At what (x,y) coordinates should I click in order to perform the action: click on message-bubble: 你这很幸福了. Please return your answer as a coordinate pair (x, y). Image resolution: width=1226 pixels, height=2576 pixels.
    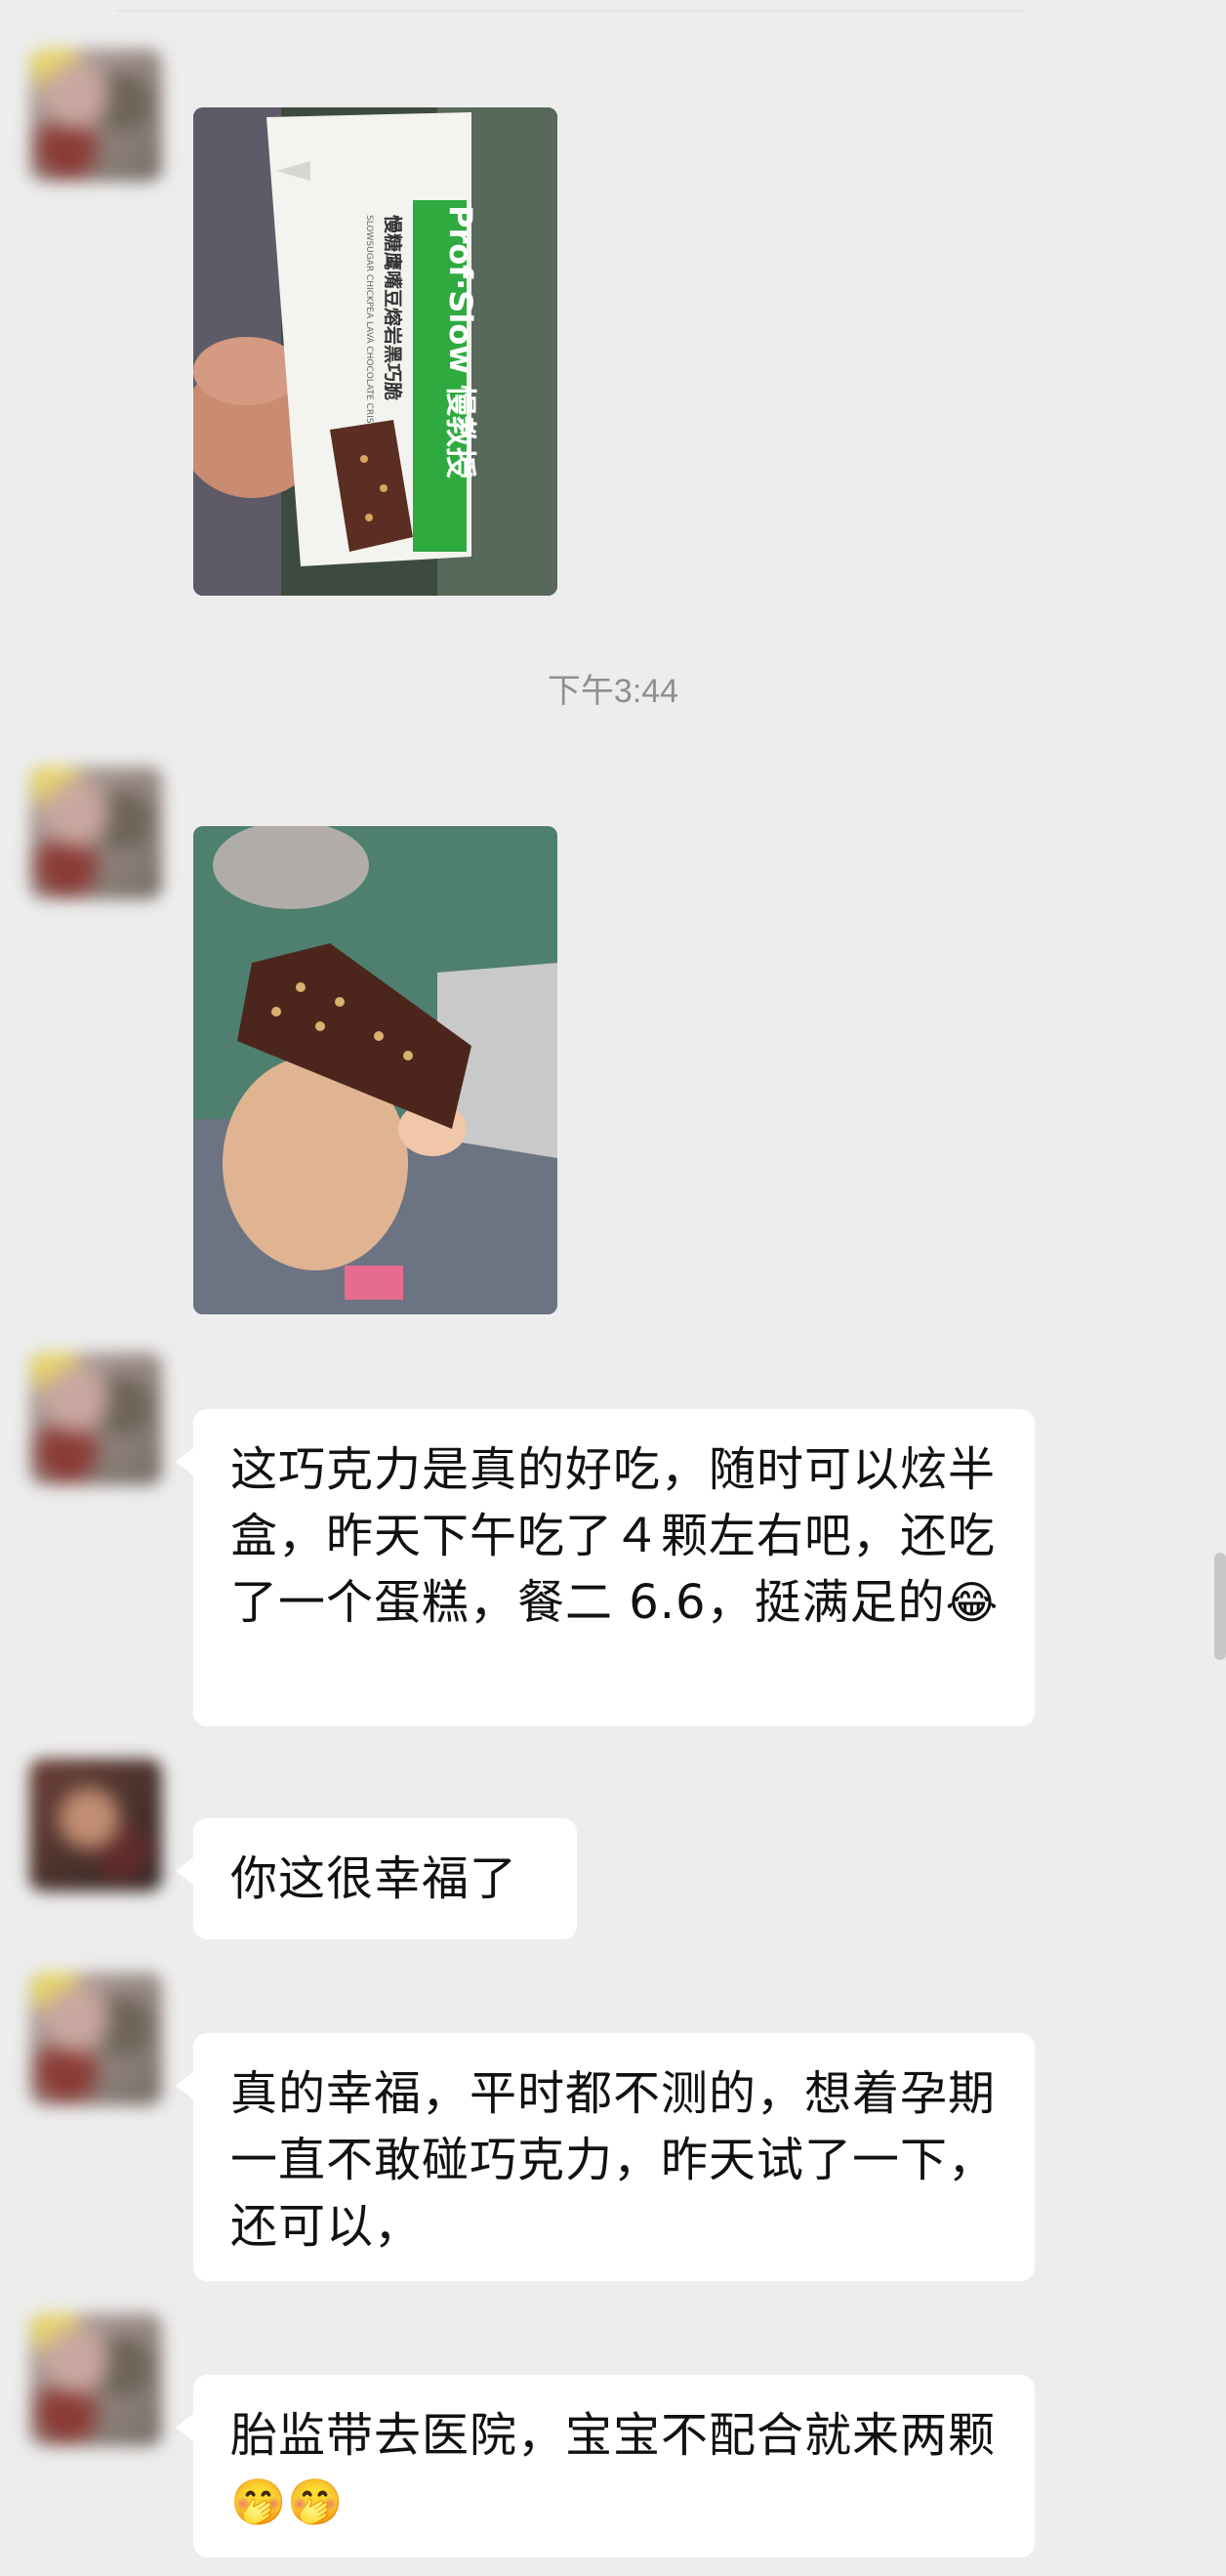
    Looking at the image, I should click on (376, 1878).